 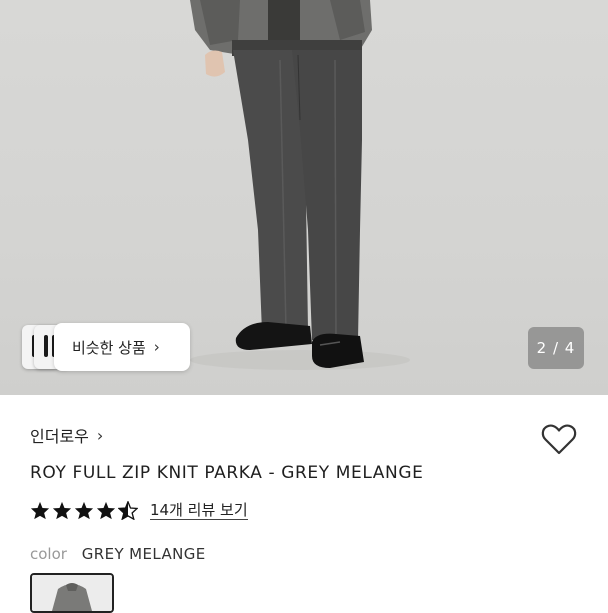 What do you see at coordinates (128, 510) in the screenshot?
I see `star-half-icon` at bounding box center [128, 510].